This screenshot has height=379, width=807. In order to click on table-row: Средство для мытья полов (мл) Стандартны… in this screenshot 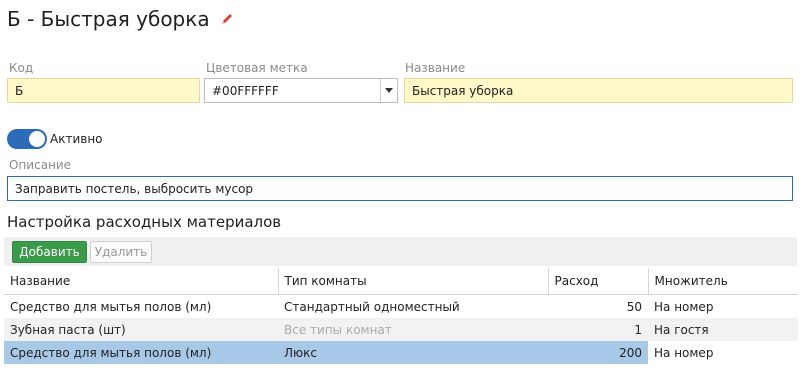, I will do `click(401, 307)`.